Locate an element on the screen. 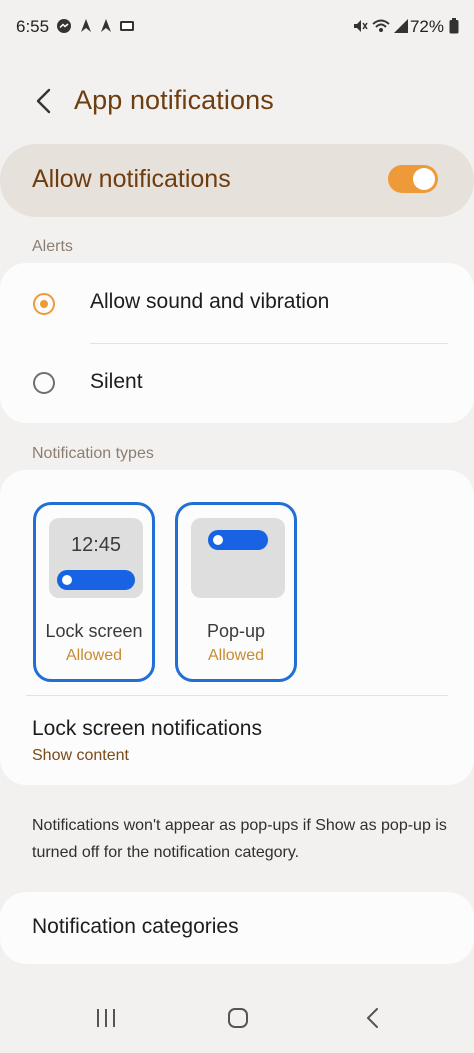 This screenshot has width=474, height=1053. nav-back-button is located at coordinates (372, 1020).